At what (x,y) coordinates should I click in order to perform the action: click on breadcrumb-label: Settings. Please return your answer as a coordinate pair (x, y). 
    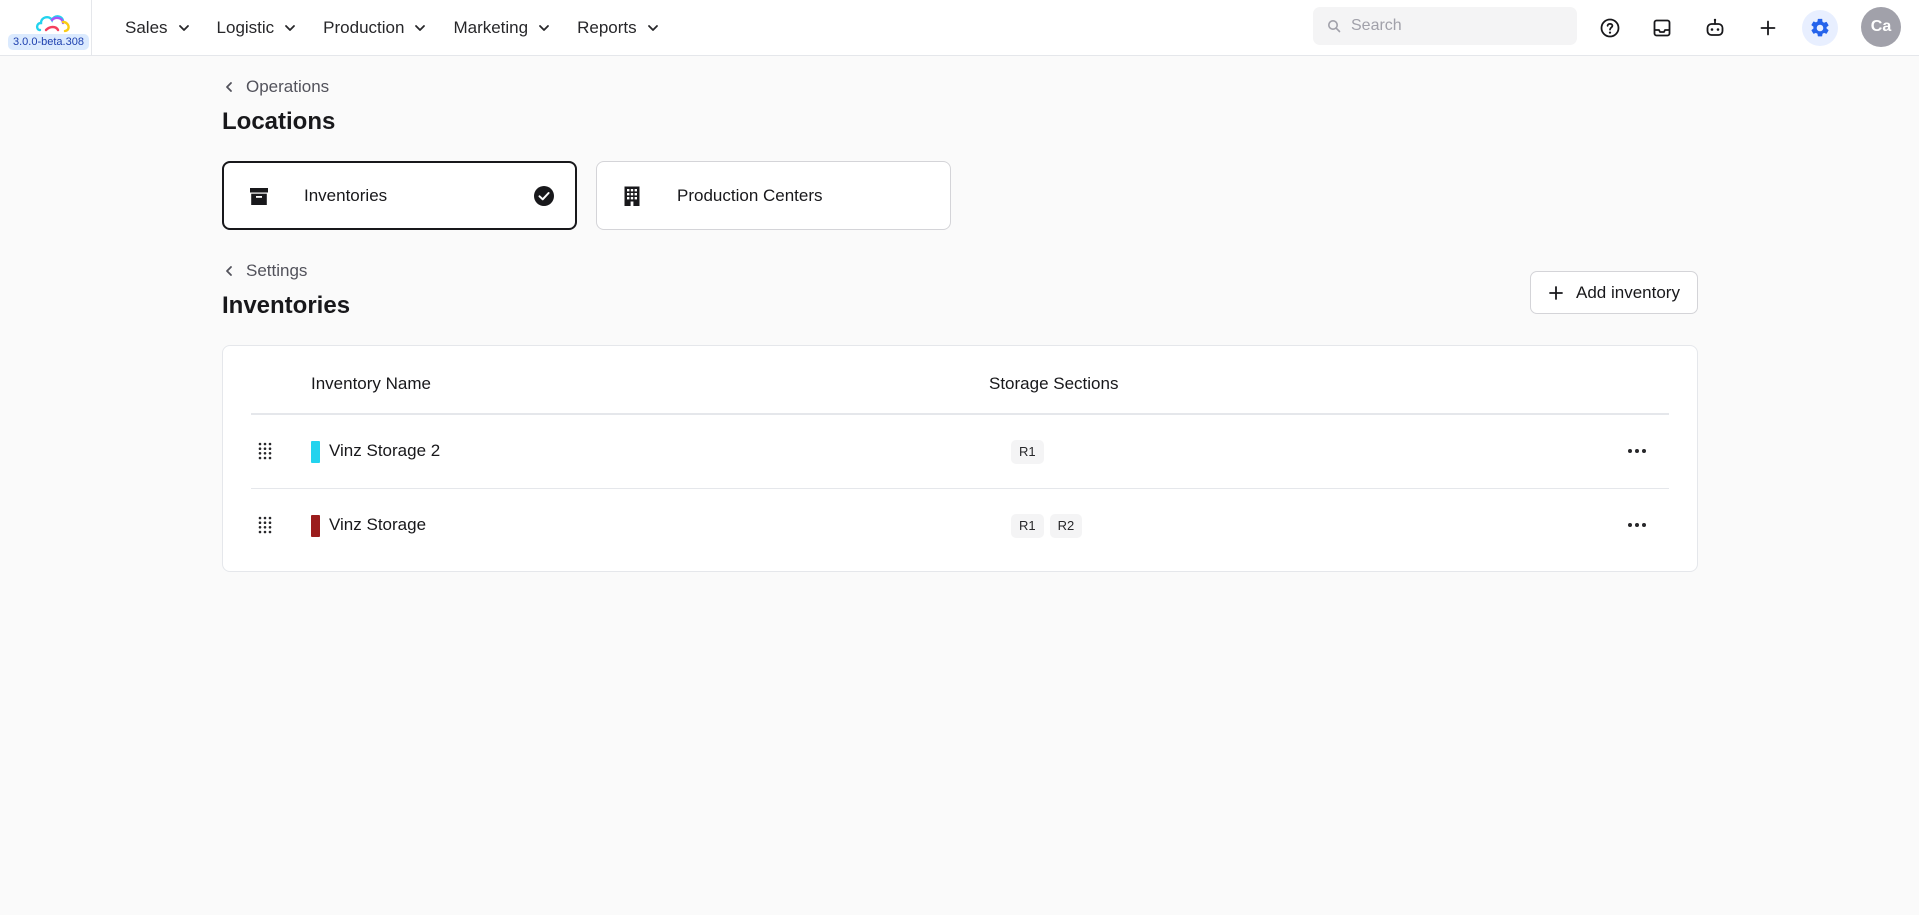
    Looking at the image, I should click on (277, 270).